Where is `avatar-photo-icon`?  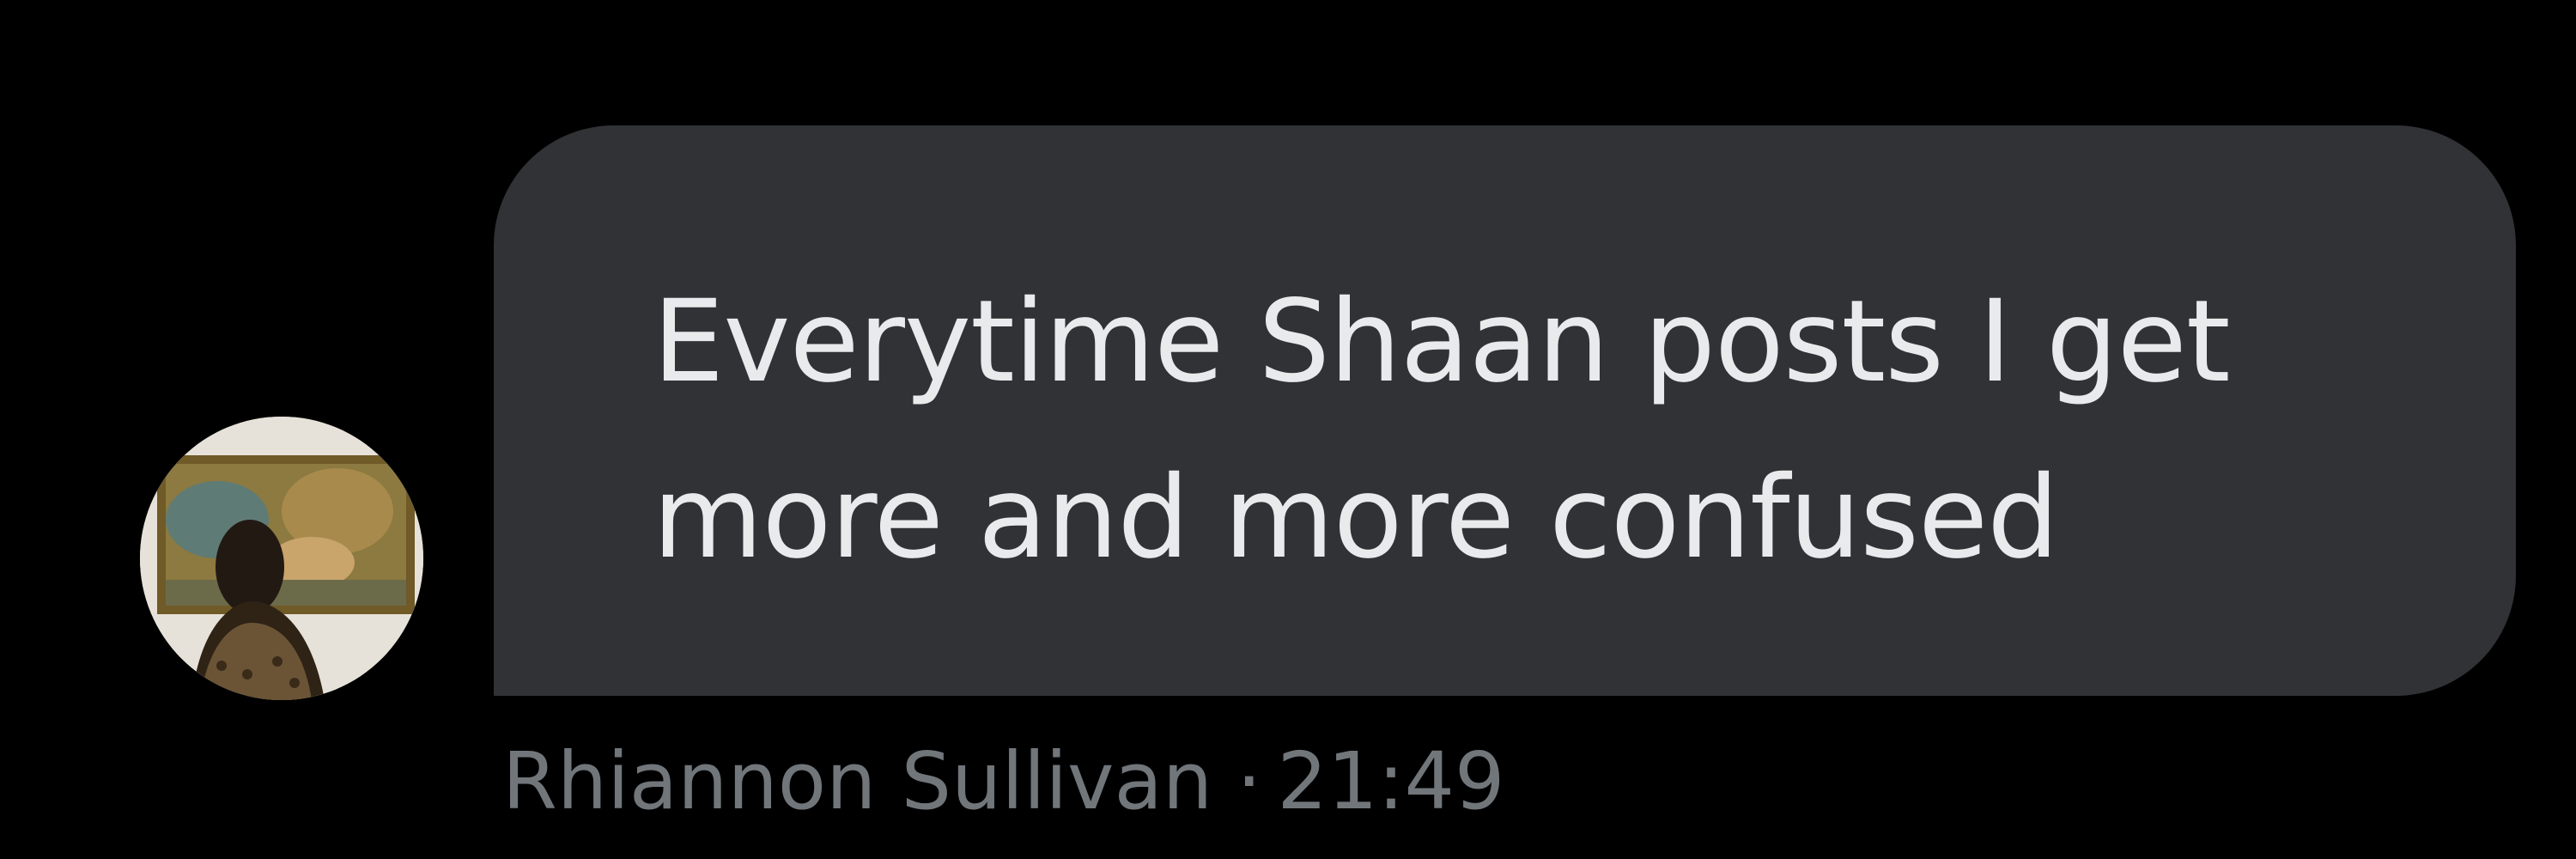
avatar-photo-icon is located at coordinates (281, 559).